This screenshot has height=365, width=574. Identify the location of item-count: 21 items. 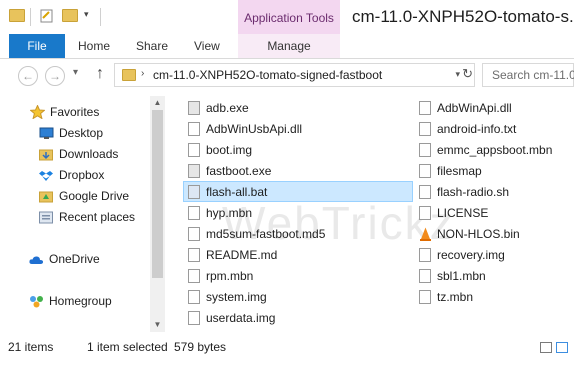
(31, 347).